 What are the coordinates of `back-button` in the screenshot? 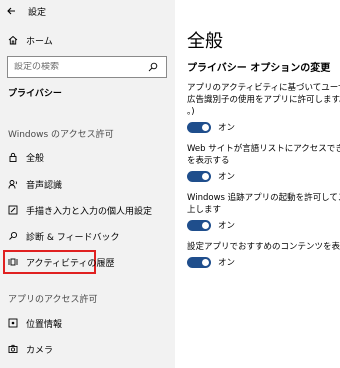 It's located at (11, 11).